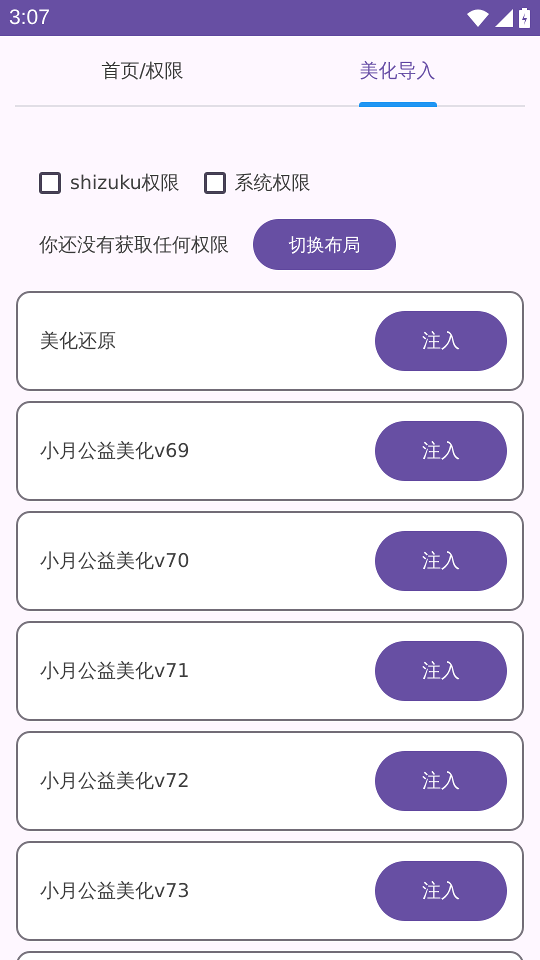 This screenshot has width=540, height=960. What do you see at coordinates (397, 70) in the screenshot?
I see `tab: 美化导入` at bounding box center [397, 70].